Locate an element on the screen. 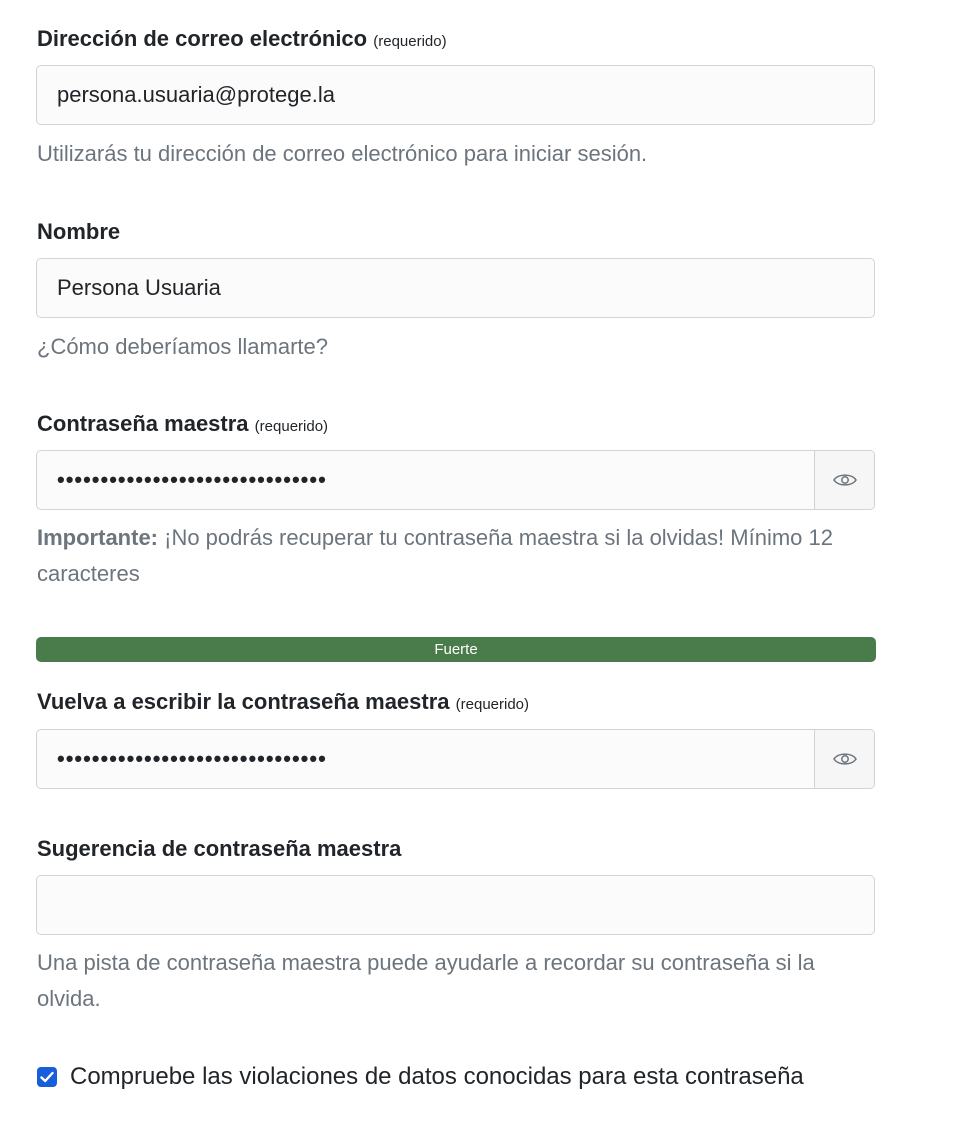  breach-check-checkbox is located at coordinates (47, 1077).